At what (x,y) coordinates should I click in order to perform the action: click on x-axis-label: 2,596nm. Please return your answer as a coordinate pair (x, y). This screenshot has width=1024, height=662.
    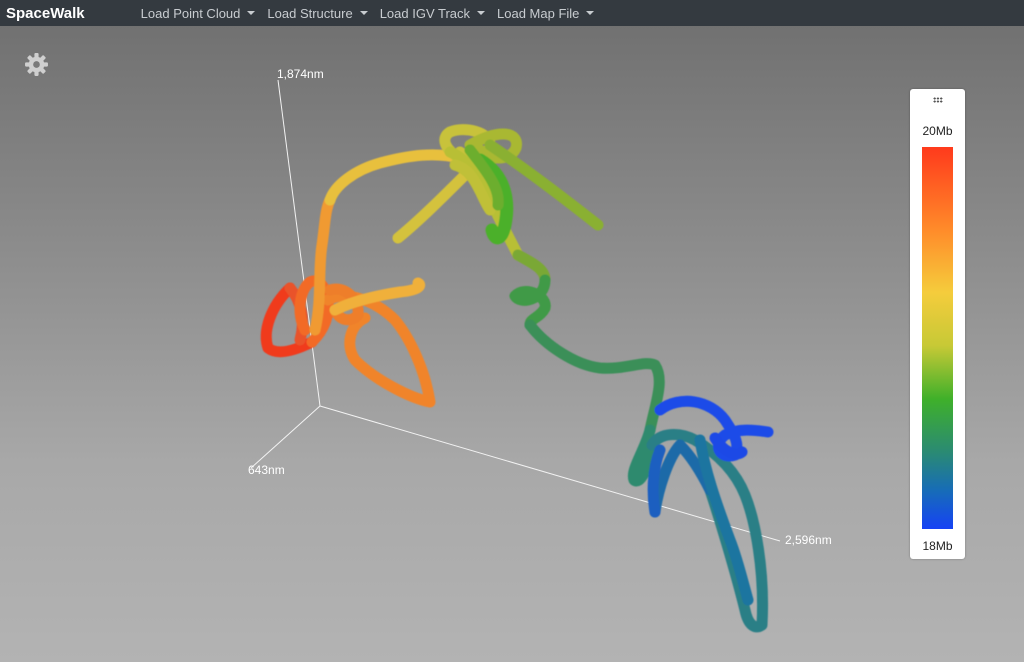
    Looking at the image, I should click on (808, 540).